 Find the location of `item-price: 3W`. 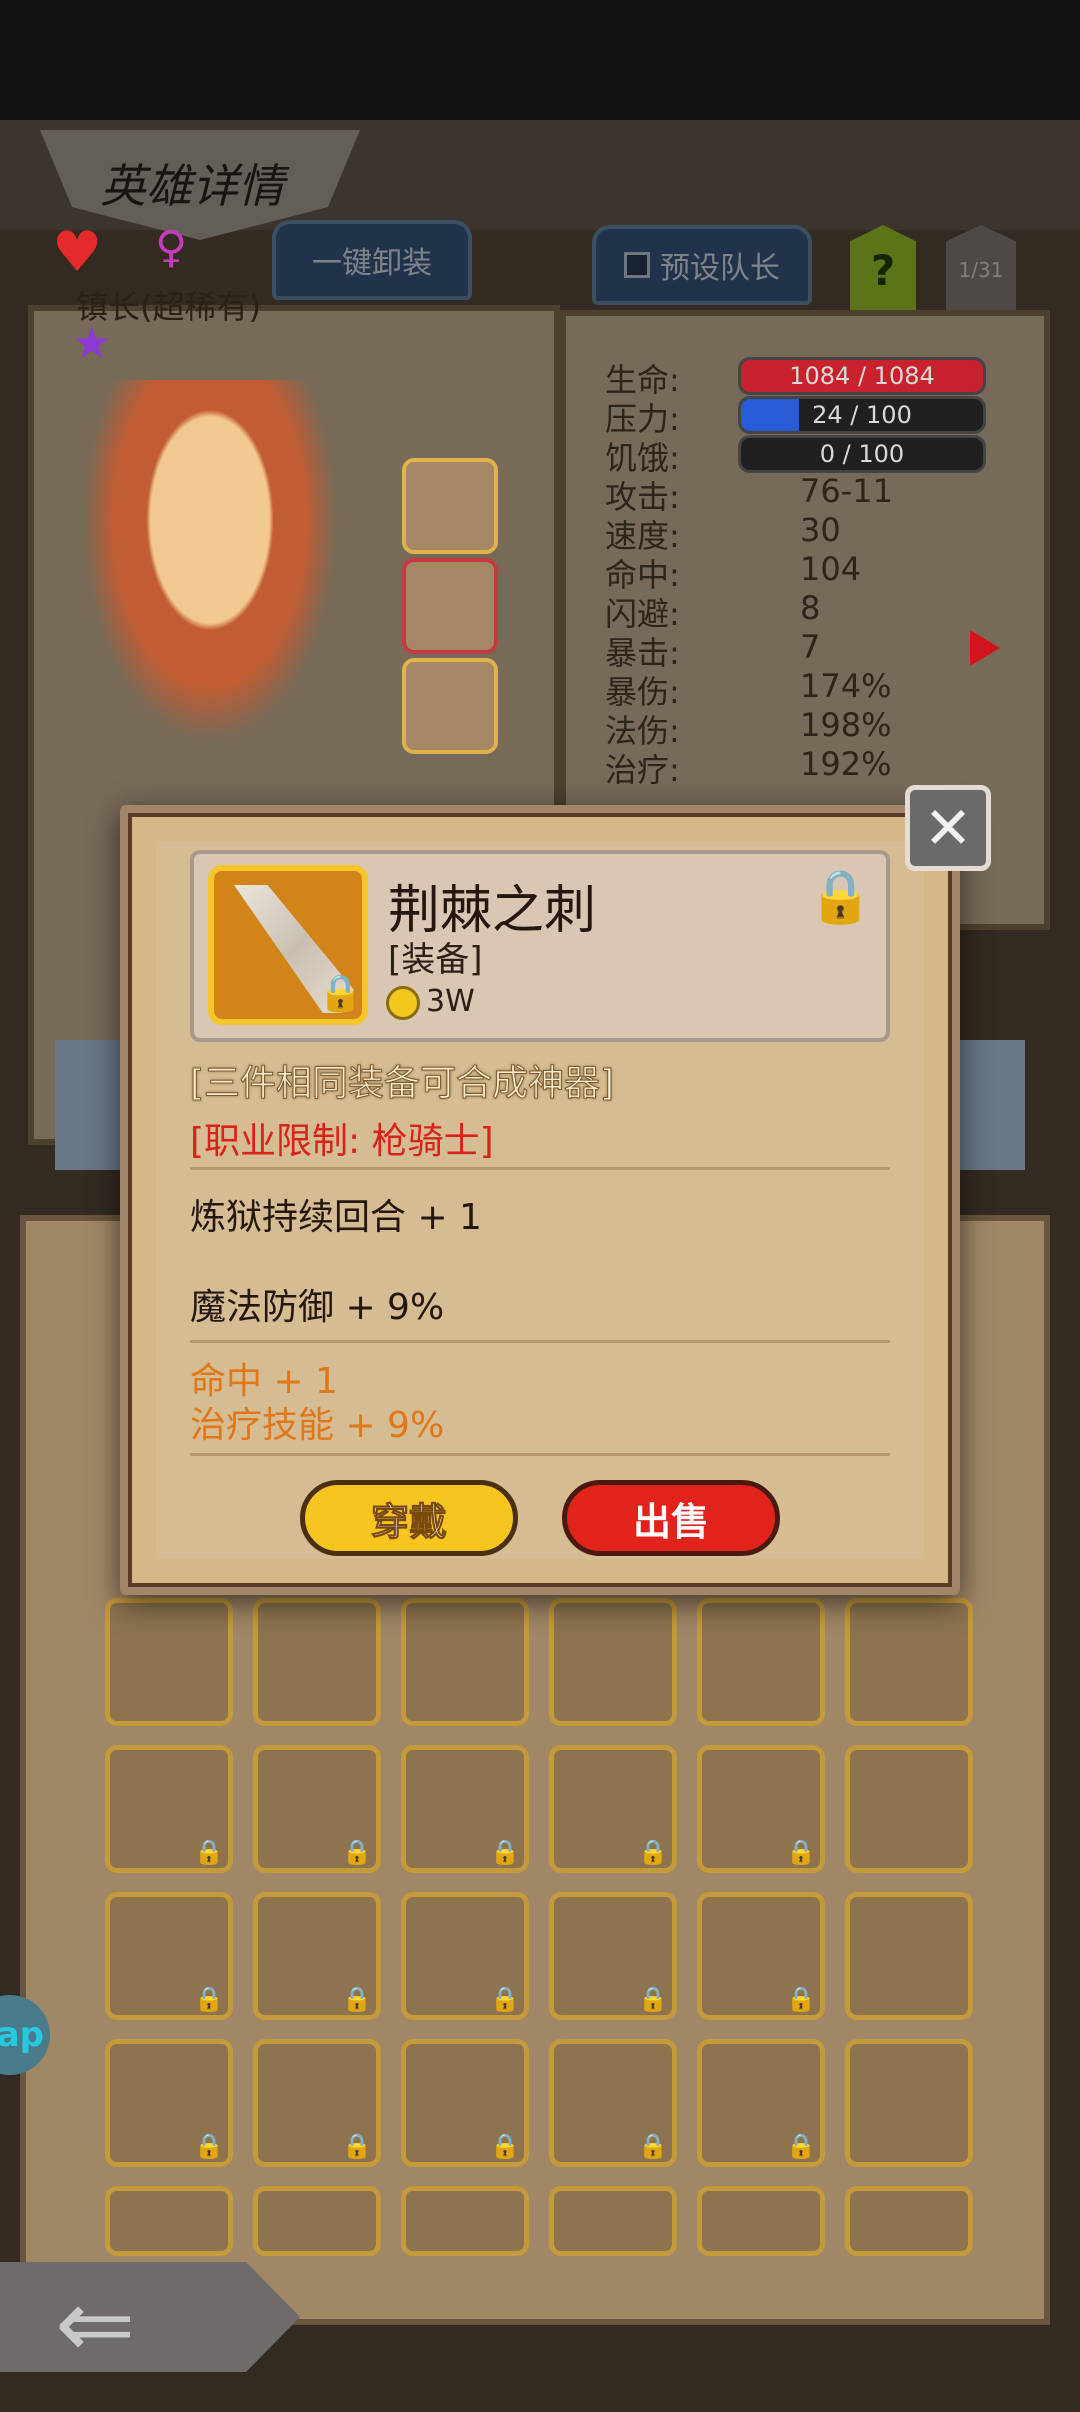

item-price: 3W is located at coordinates (450, 1001).